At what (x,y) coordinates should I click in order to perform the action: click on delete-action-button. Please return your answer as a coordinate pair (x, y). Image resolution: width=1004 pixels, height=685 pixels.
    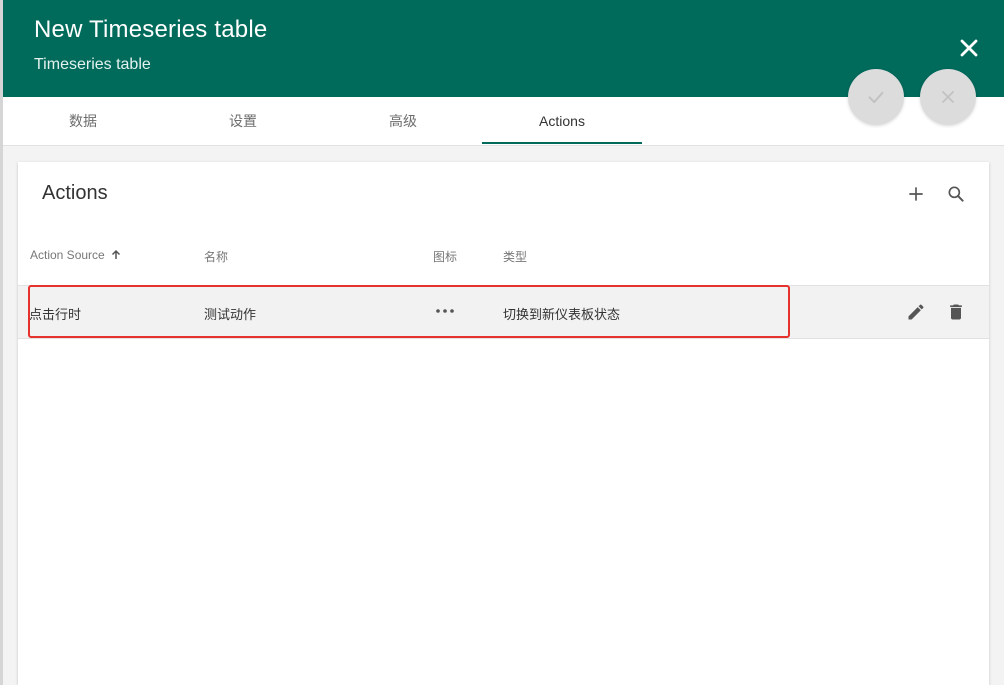
    Looking at the image, I should click on (956, 312).